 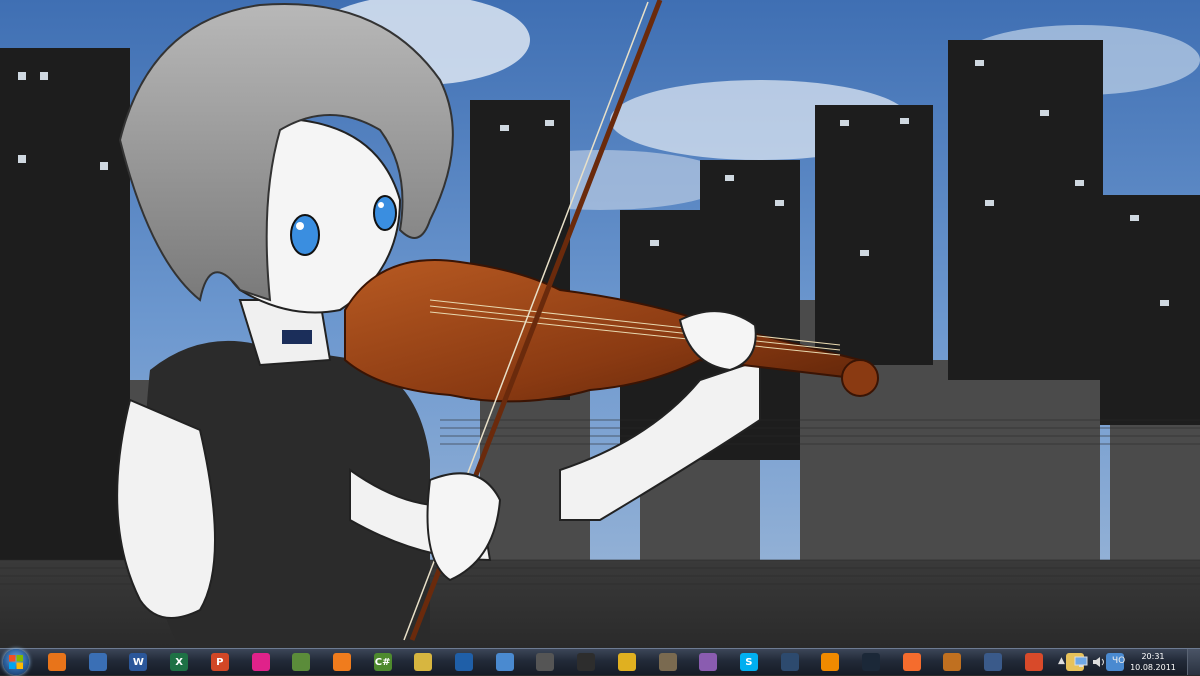 I want to click on word-icon: W, so click(x=138, y=662).